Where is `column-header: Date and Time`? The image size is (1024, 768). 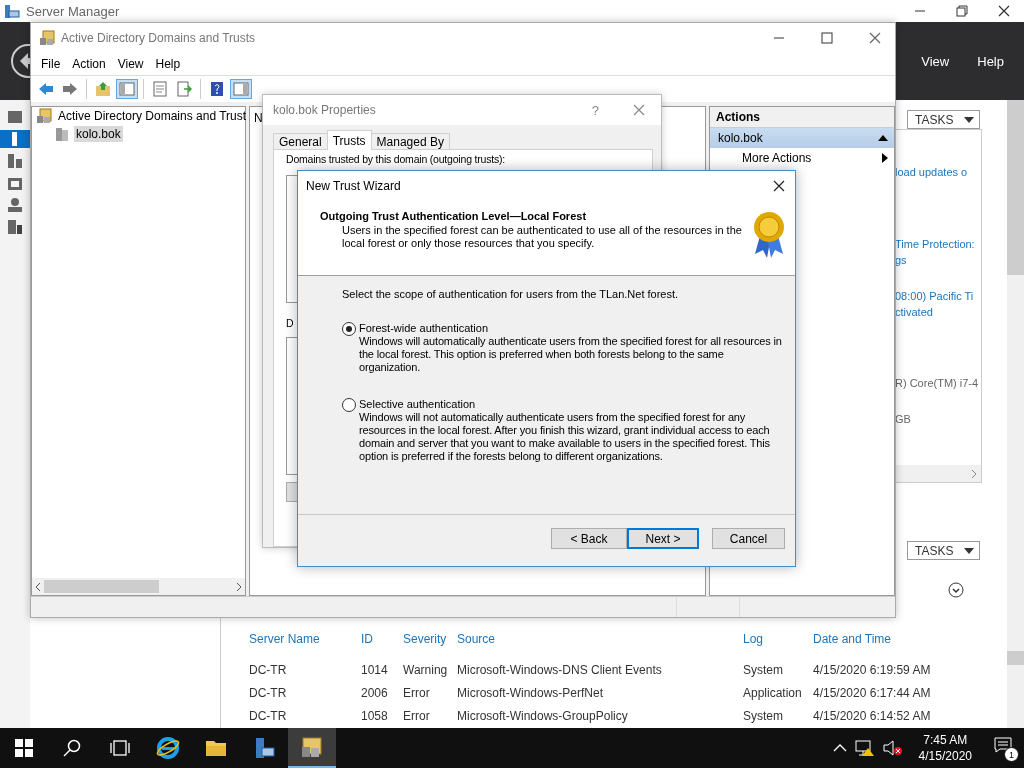 column-header: Date and Time is located at coordinates (910, 638).